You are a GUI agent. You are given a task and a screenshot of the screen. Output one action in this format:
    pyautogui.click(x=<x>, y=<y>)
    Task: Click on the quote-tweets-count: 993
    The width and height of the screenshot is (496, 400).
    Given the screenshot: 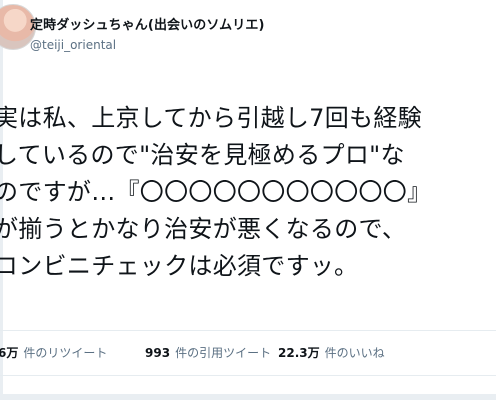 What is the action you would take?
    pyautogui.click(x=158, y=353)
    